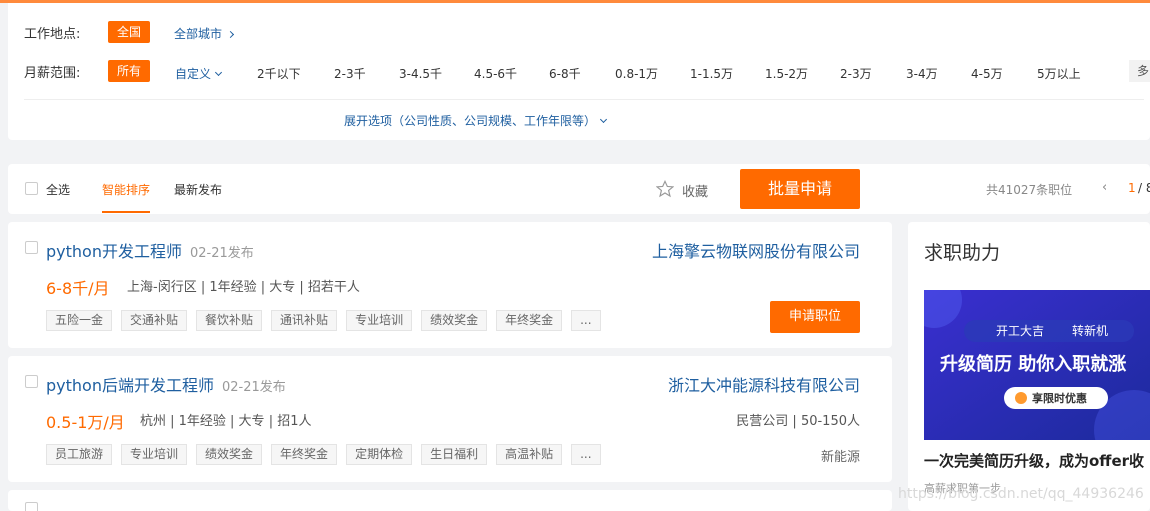 Image resolution: width=1150 pixels, height=511 pixels. Describe the element at coordinates (279, 73) in the screenshot. I see `salary-option: 2千以下` at that location.